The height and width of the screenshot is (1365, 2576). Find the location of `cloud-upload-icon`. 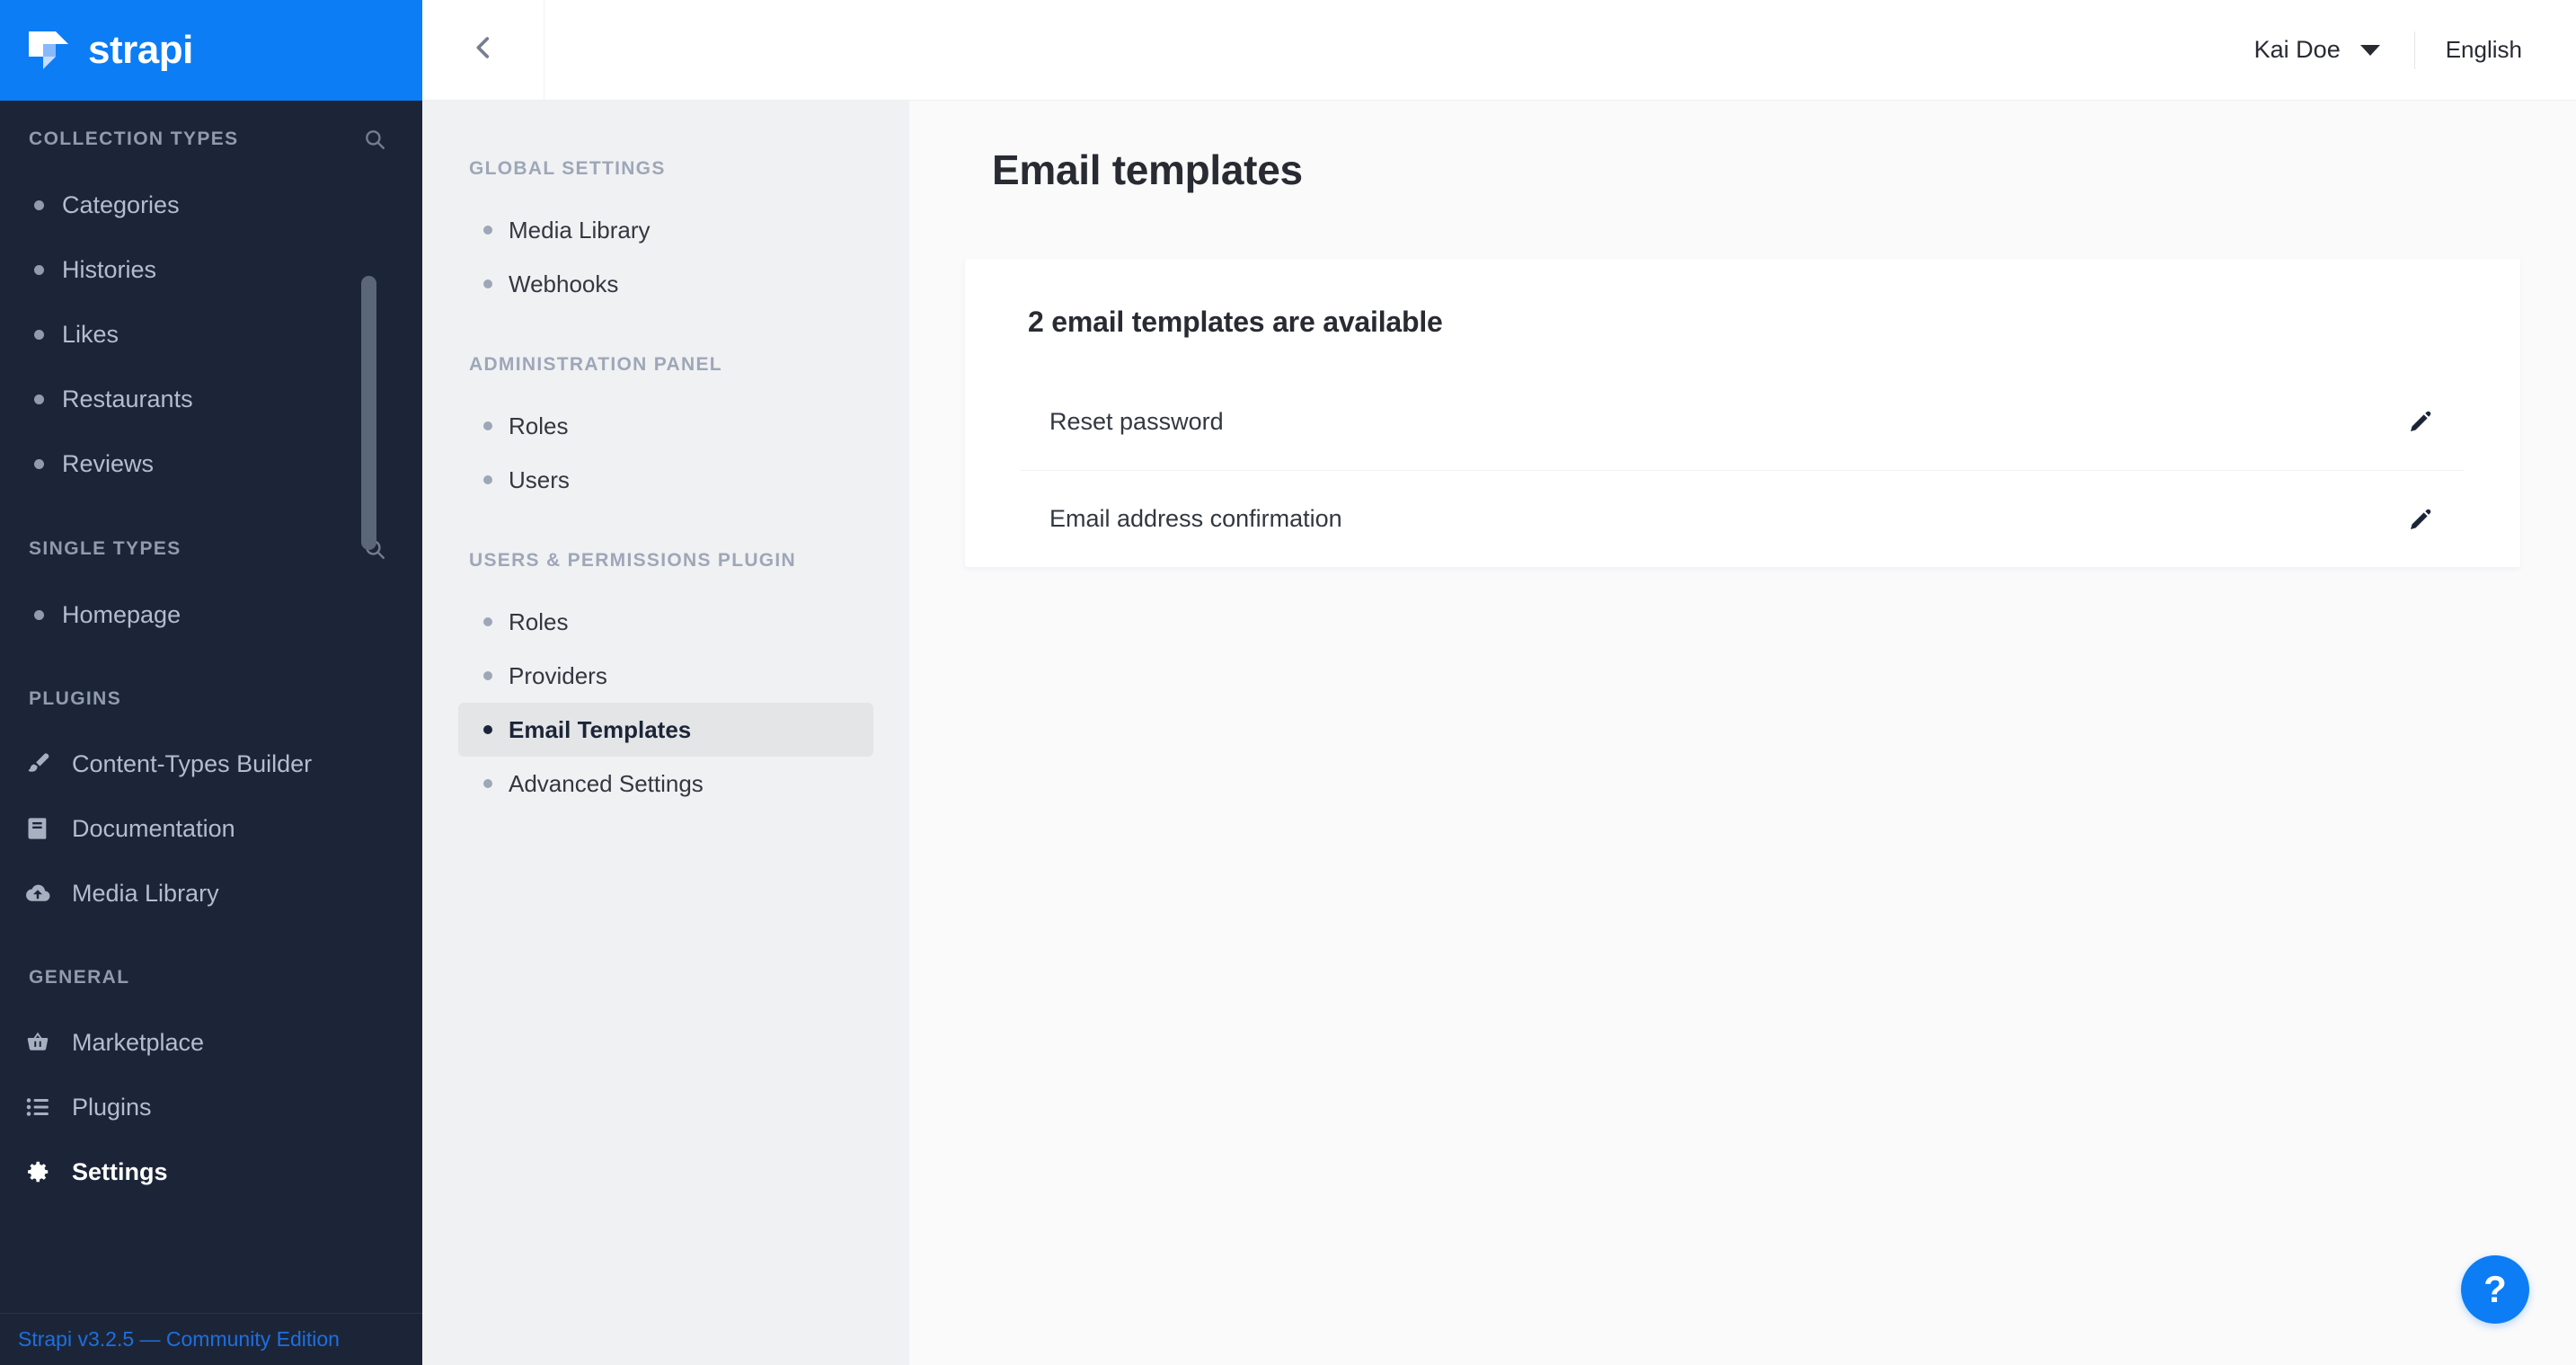

cloud-upload-icon is located at coordinates (38, 893).